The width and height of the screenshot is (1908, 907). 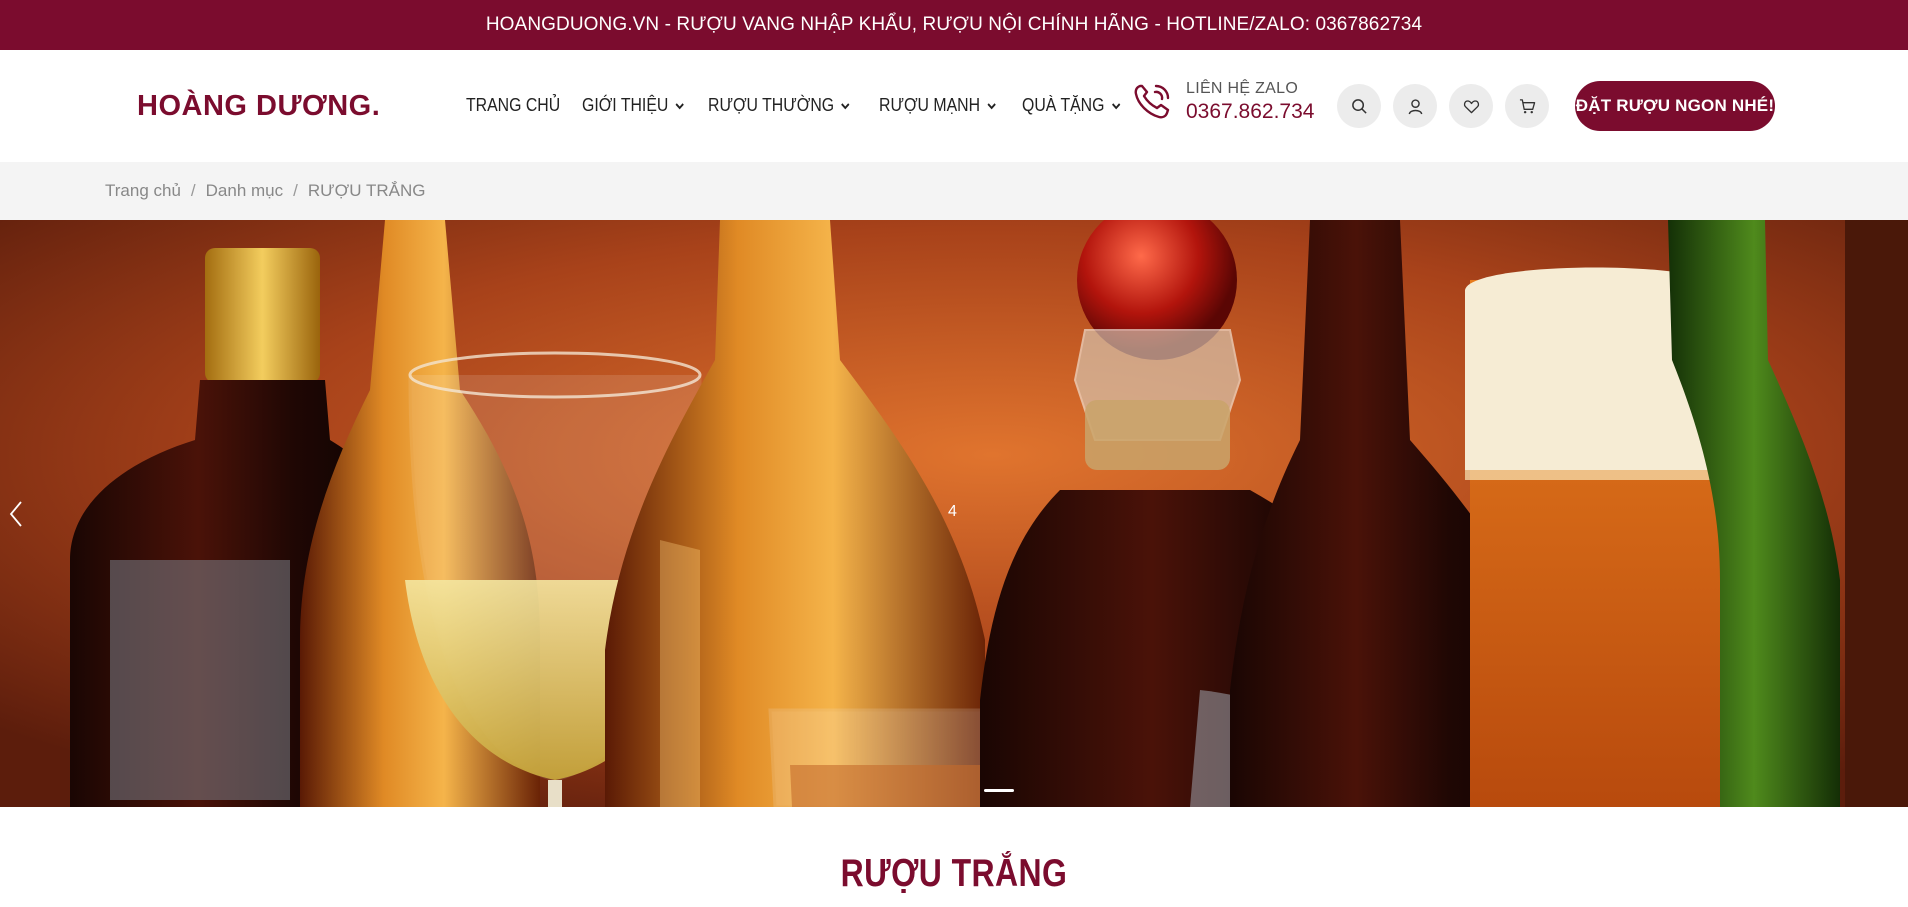 I want to click on nav-item-label: RƯỢU MẠNH, so click(x=930, y=105).